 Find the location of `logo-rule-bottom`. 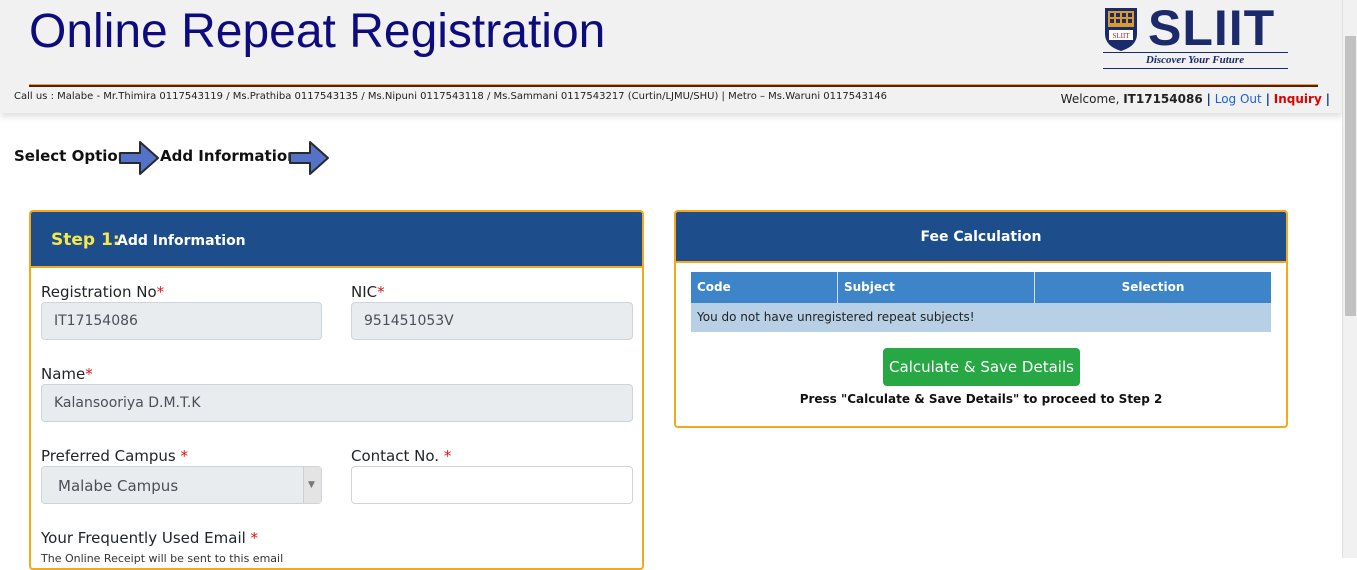

logo-rule-bottom is located at coordinates (1195, 68).